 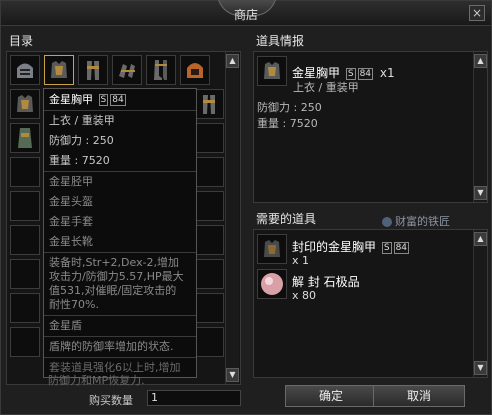 I want to click on tooltip-shield: 金星盾, so click(x=65, y=325).